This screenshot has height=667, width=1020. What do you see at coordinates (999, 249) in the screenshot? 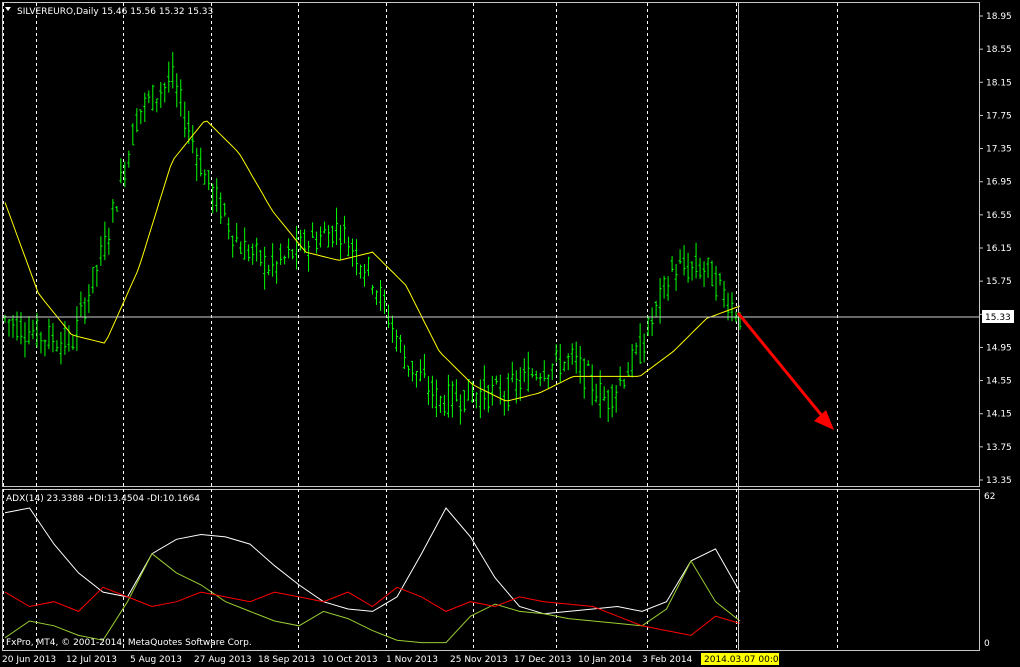
I see `y-tick-label: 16.15` at bounding box center [999, 249].